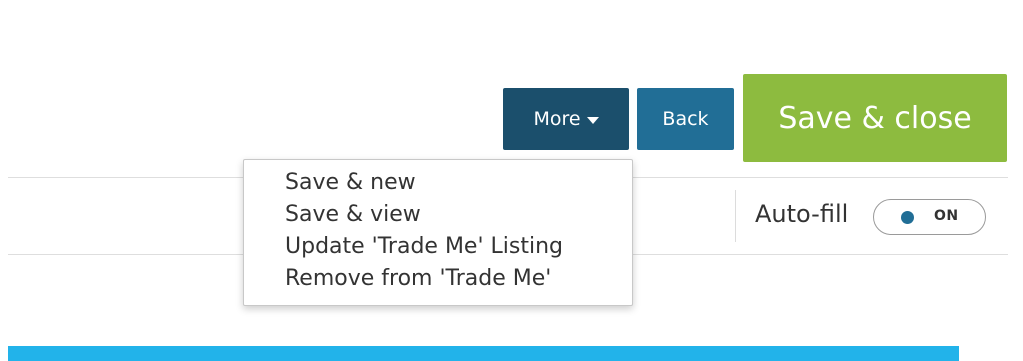 The image size is (1023, 361). I want to click on more-button-label: More, so click(557, 119).